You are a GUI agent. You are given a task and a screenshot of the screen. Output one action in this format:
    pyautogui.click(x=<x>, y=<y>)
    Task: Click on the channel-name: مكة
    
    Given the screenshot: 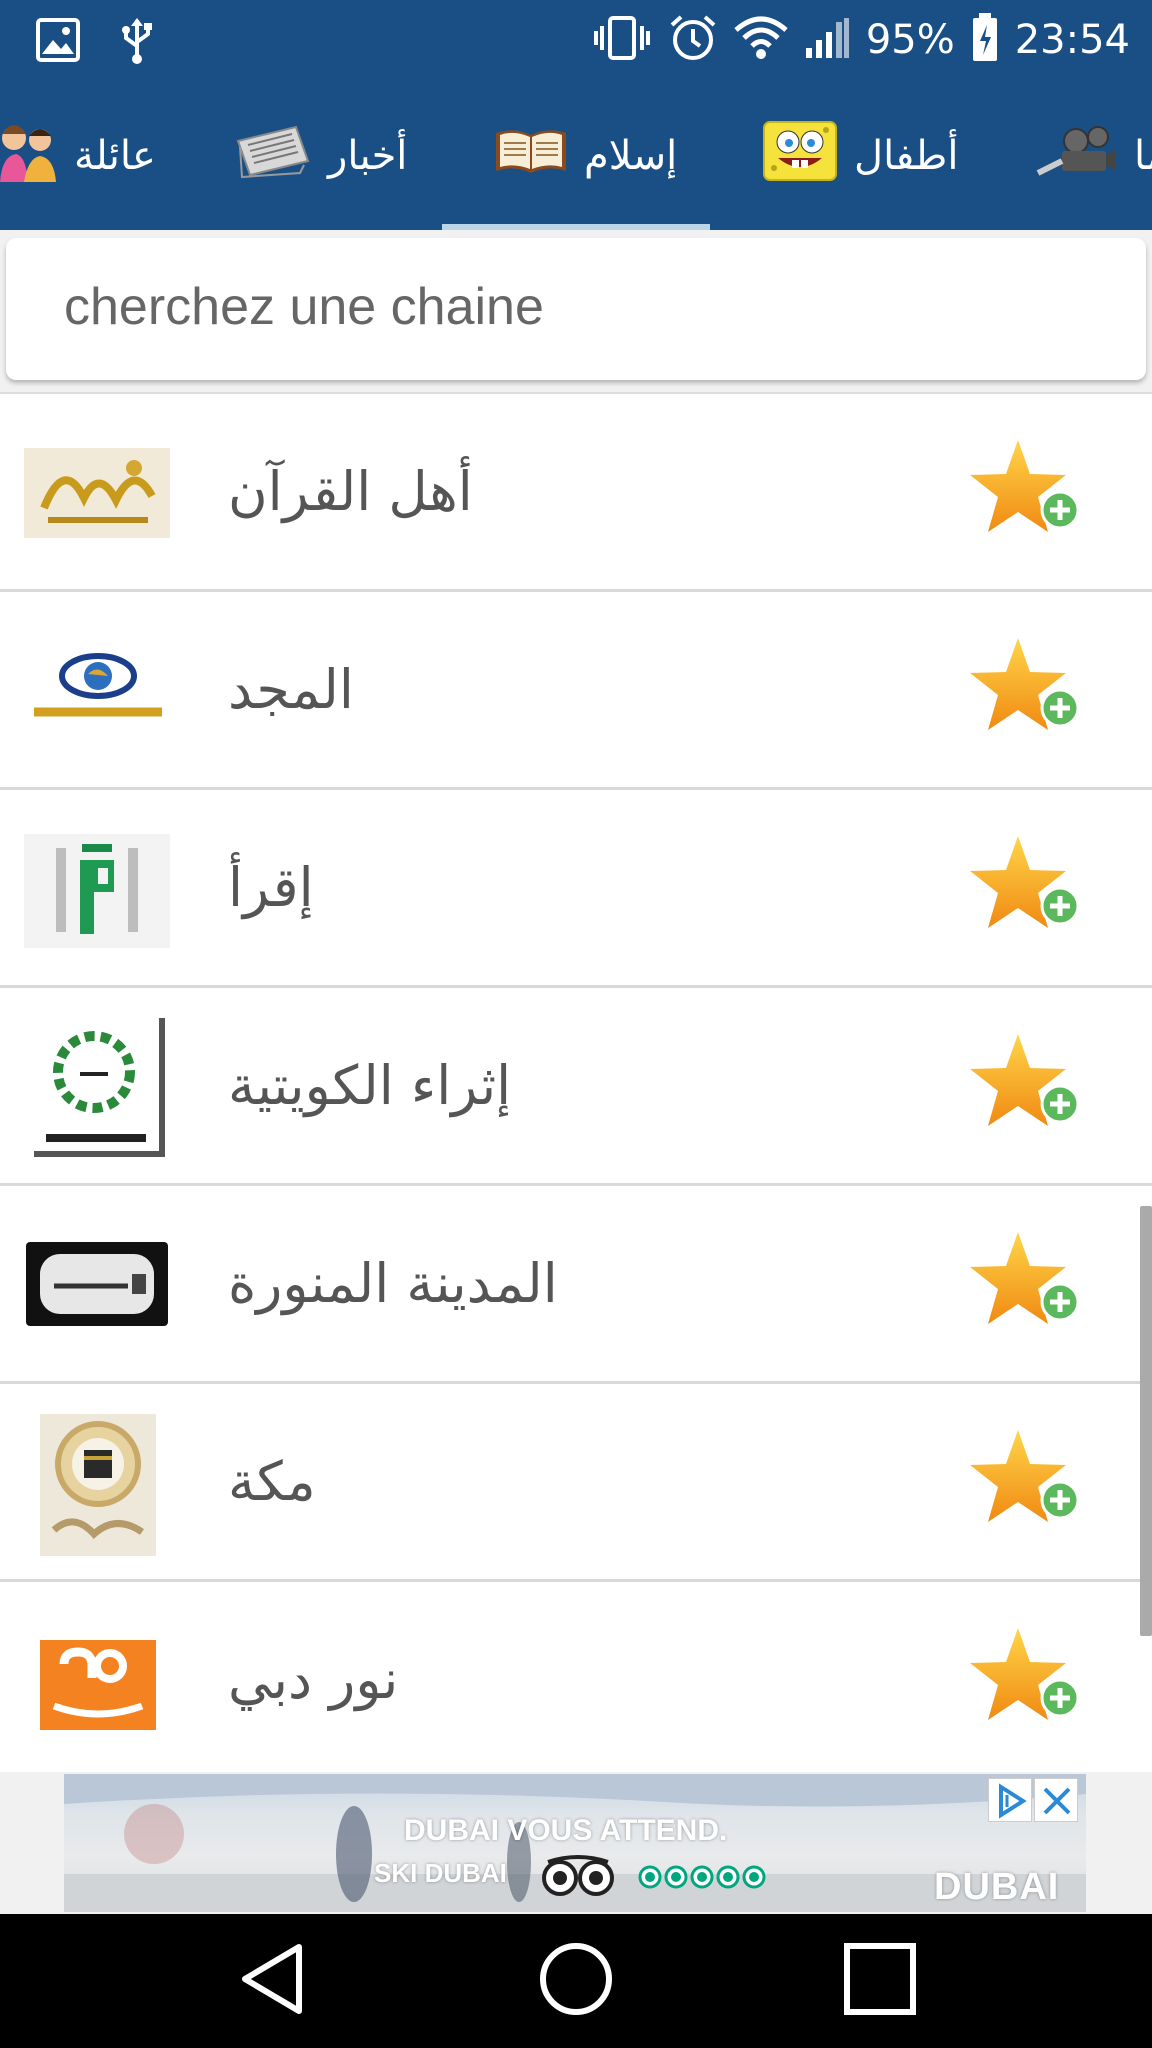 What is the action you would take?
    pyautogui.click(x=272, y=1481)
    